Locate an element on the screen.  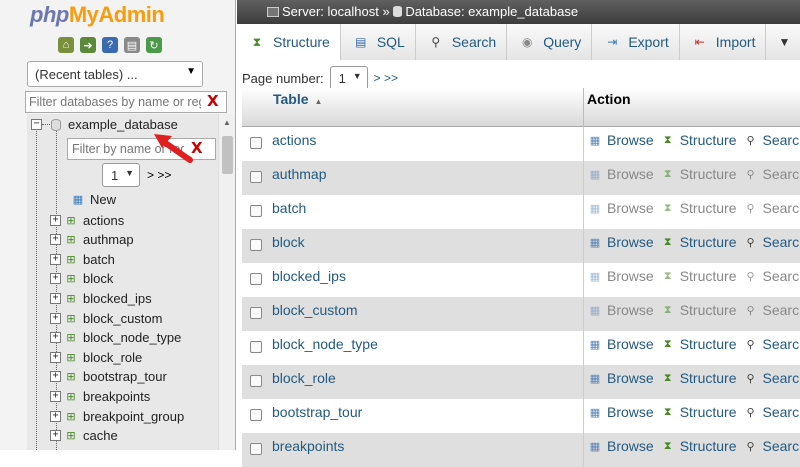
tab-sql: ▤SQL is located at coordinates (378, 42).